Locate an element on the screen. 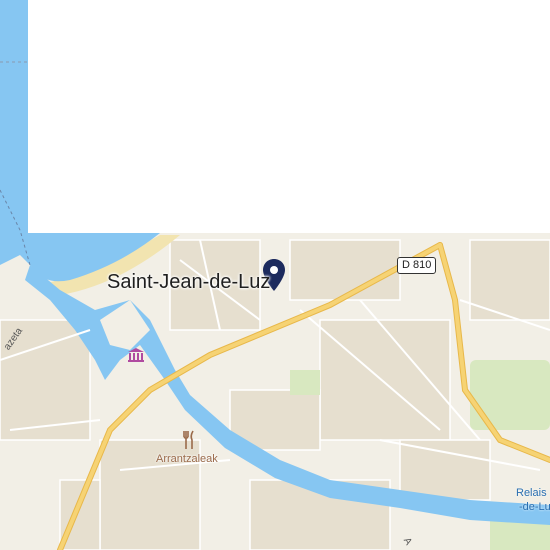 This screenshot has width=550, height=550. restaurant-icon is located at coordinates (189, 440).